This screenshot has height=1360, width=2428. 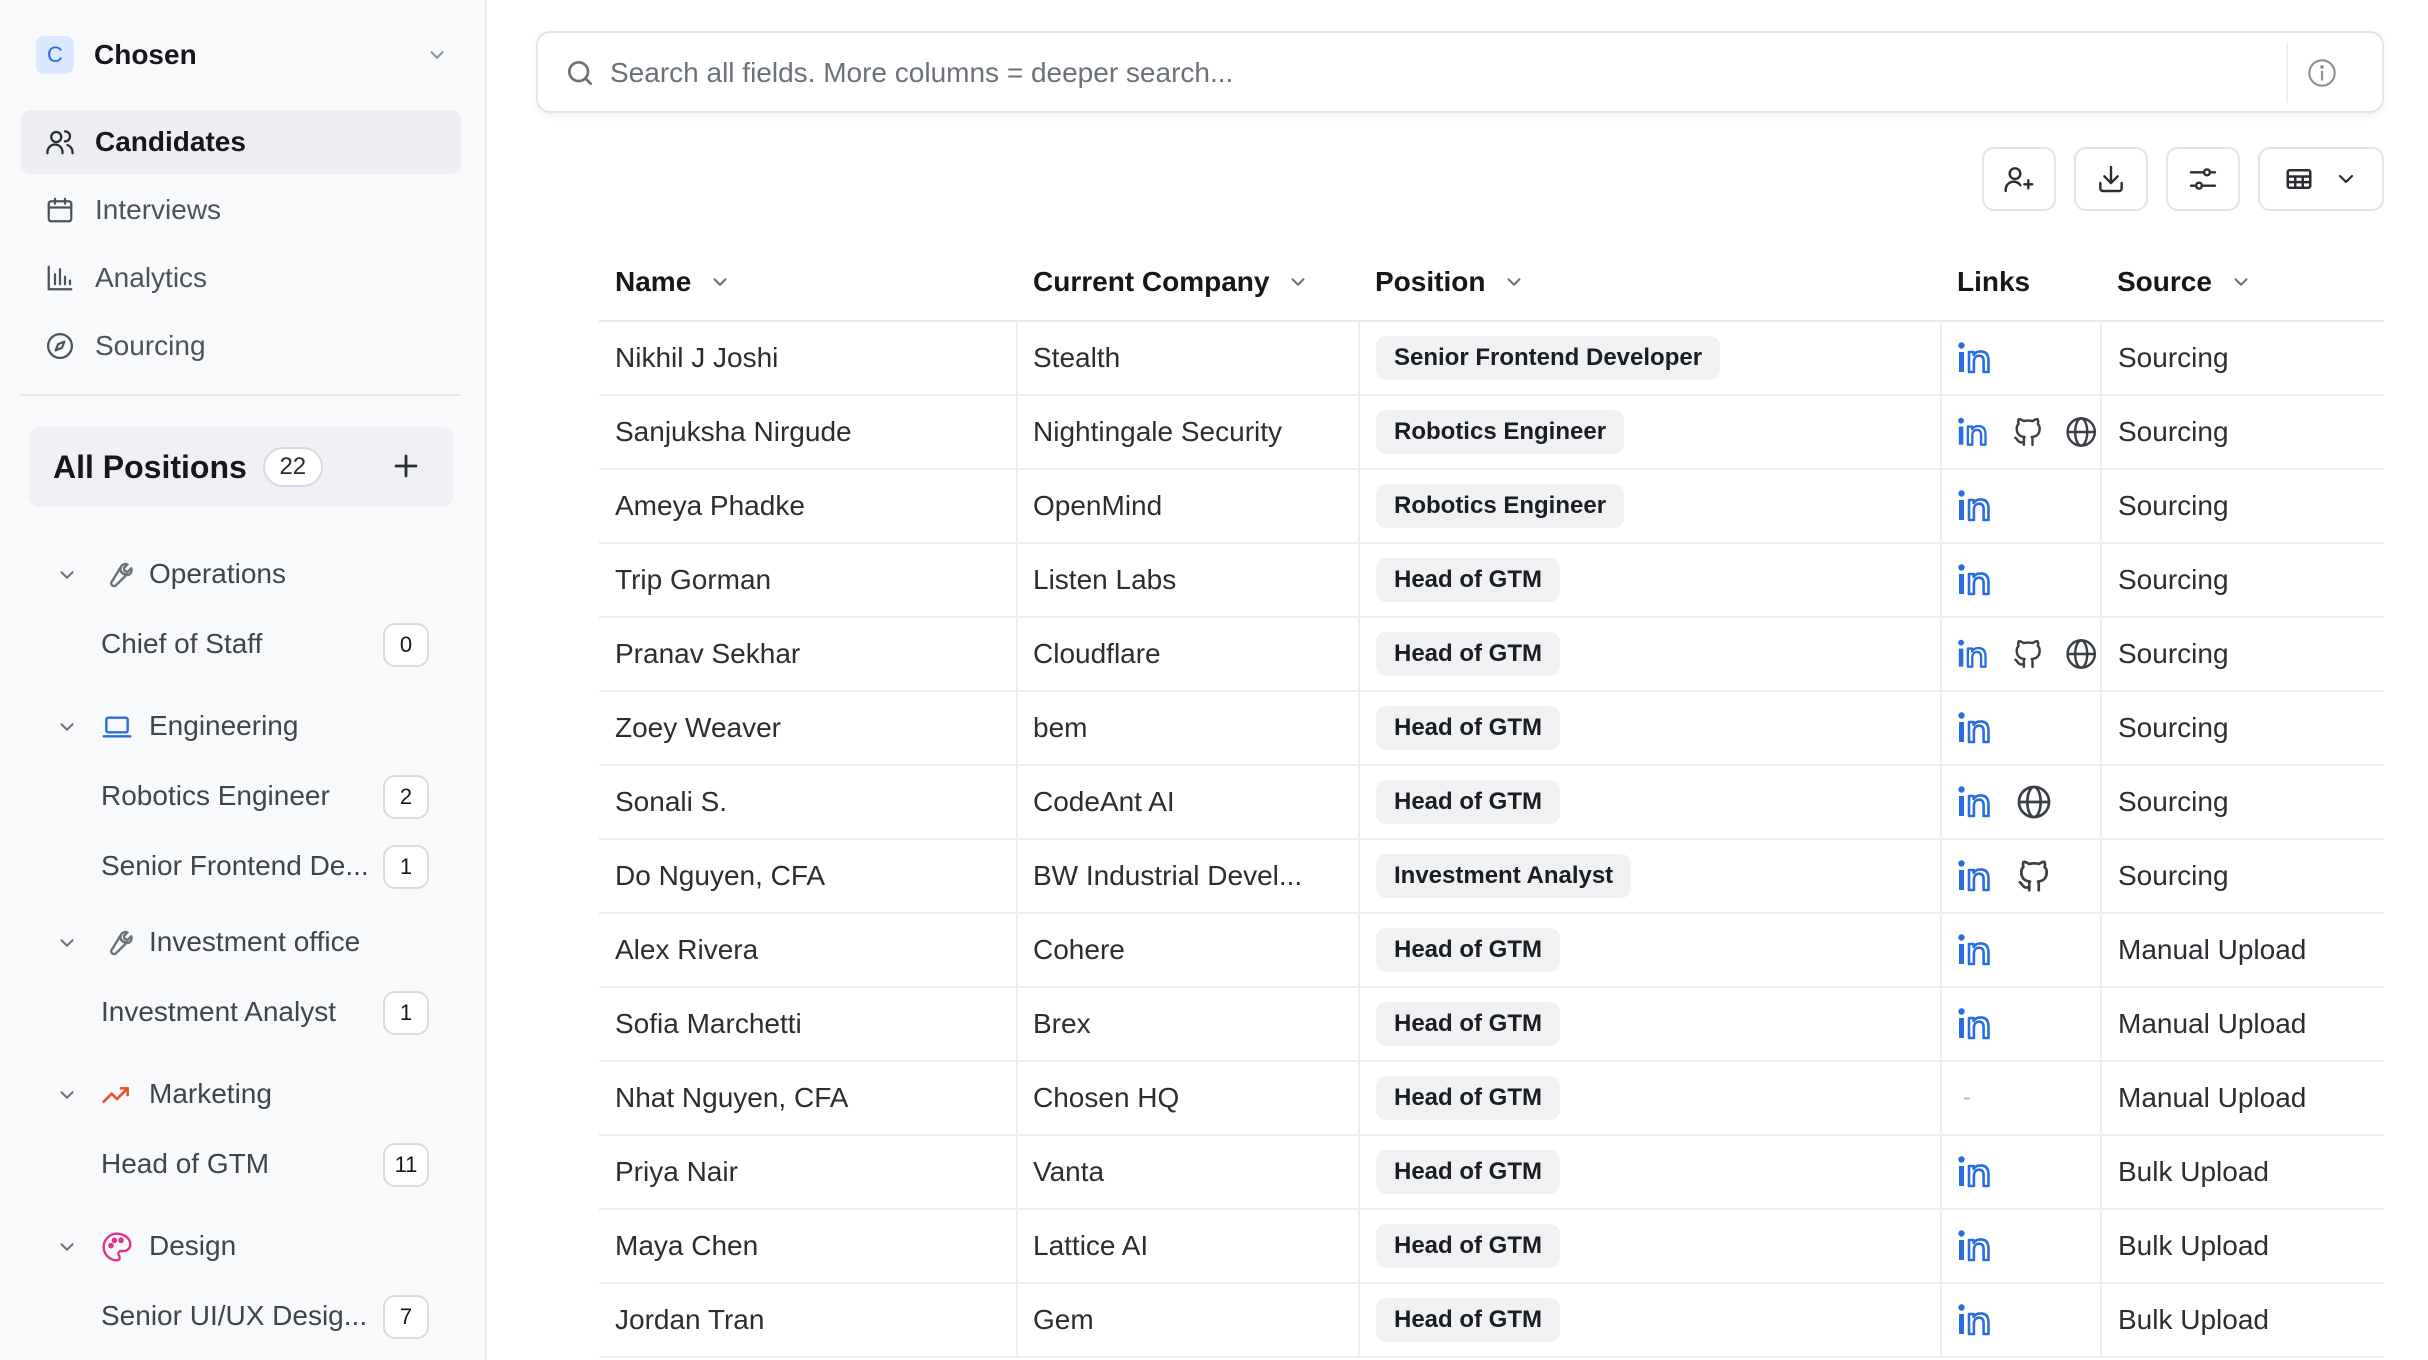 I want to click on candidate-name: Nhat Nguyen, CFA, so click(x=731, y=1098).